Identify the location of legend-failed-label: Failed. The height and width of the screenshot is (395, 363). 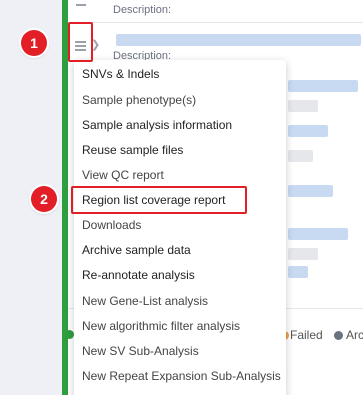
(306, 335).